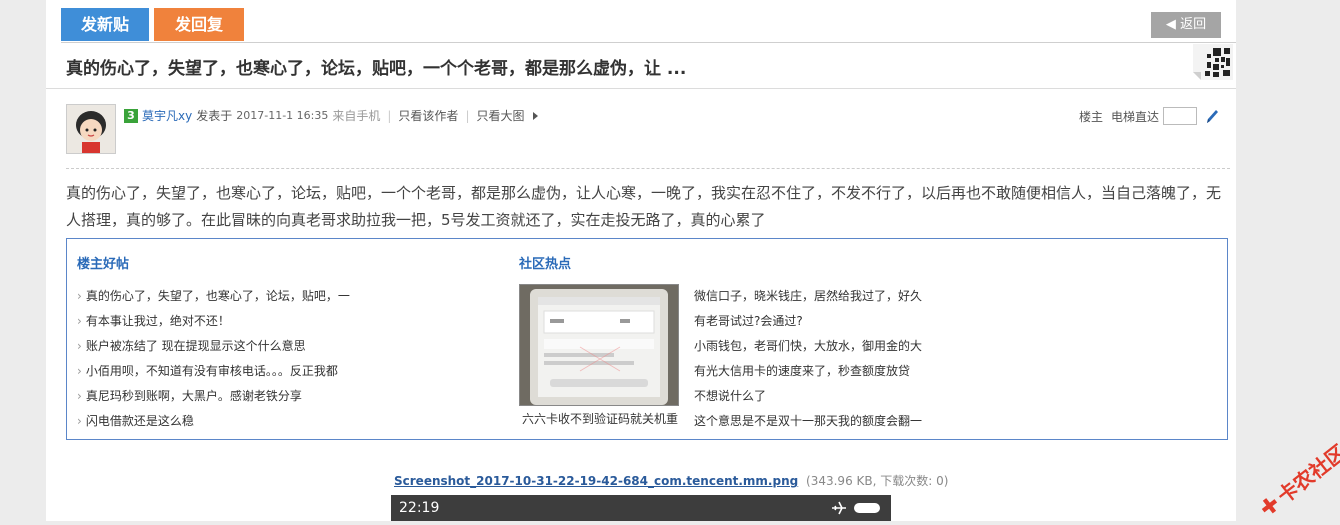  I want to click on only-author-link: 只看该作者, so click(428, 115).